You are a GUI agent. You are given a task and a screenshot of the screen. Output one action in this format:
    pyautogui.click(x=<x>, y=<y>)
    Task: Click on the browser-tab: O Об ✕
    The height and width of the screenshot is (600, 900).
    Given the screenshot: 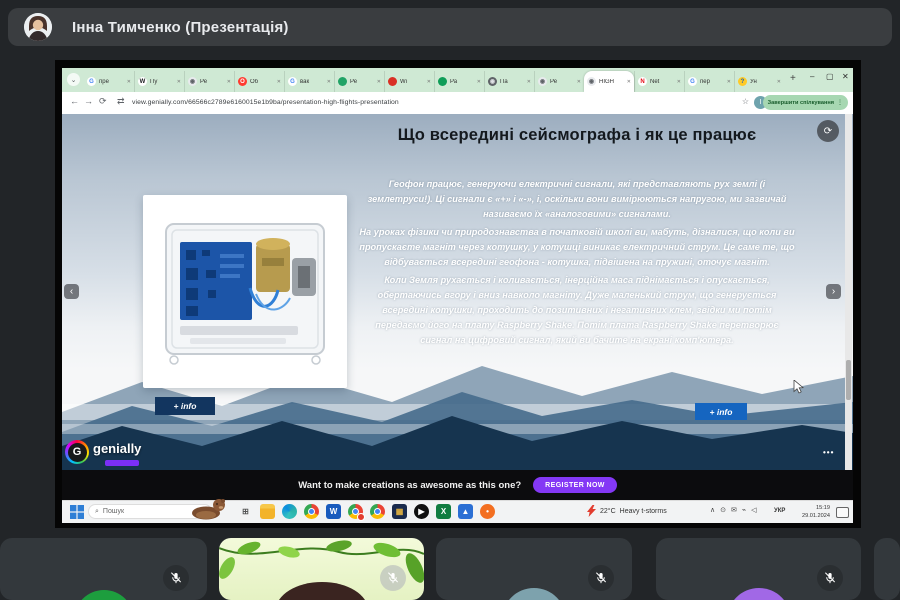 What is the action you would take?
    pyautogui.click(x=259, y=81)
    